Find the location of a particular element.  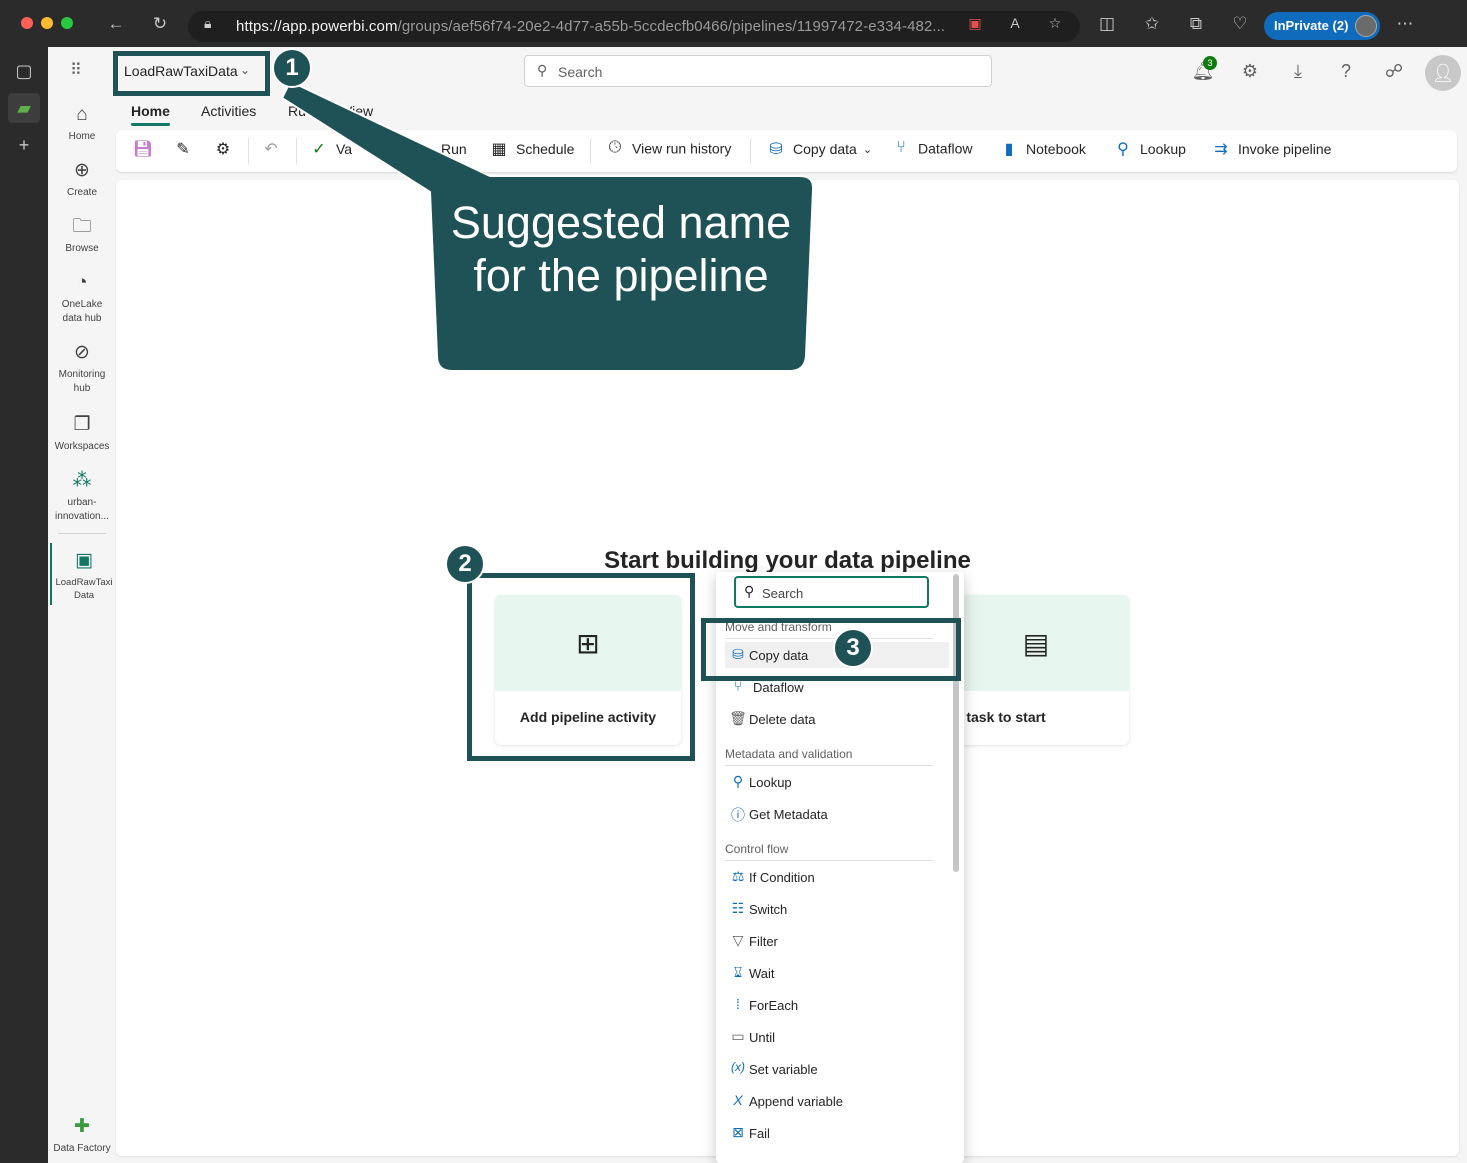

callout-text: Suggested name for the pipeline is located at coordinates (621, 249).